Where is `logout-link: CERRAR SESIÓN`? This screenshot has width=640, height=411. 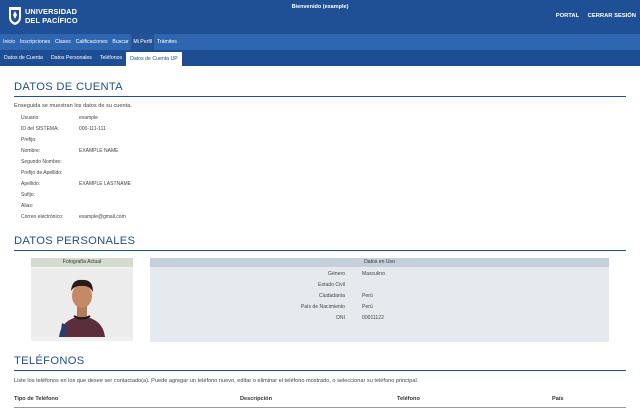
logout-link: CERRAR SESIÓN is located at coordinates (612, 16).